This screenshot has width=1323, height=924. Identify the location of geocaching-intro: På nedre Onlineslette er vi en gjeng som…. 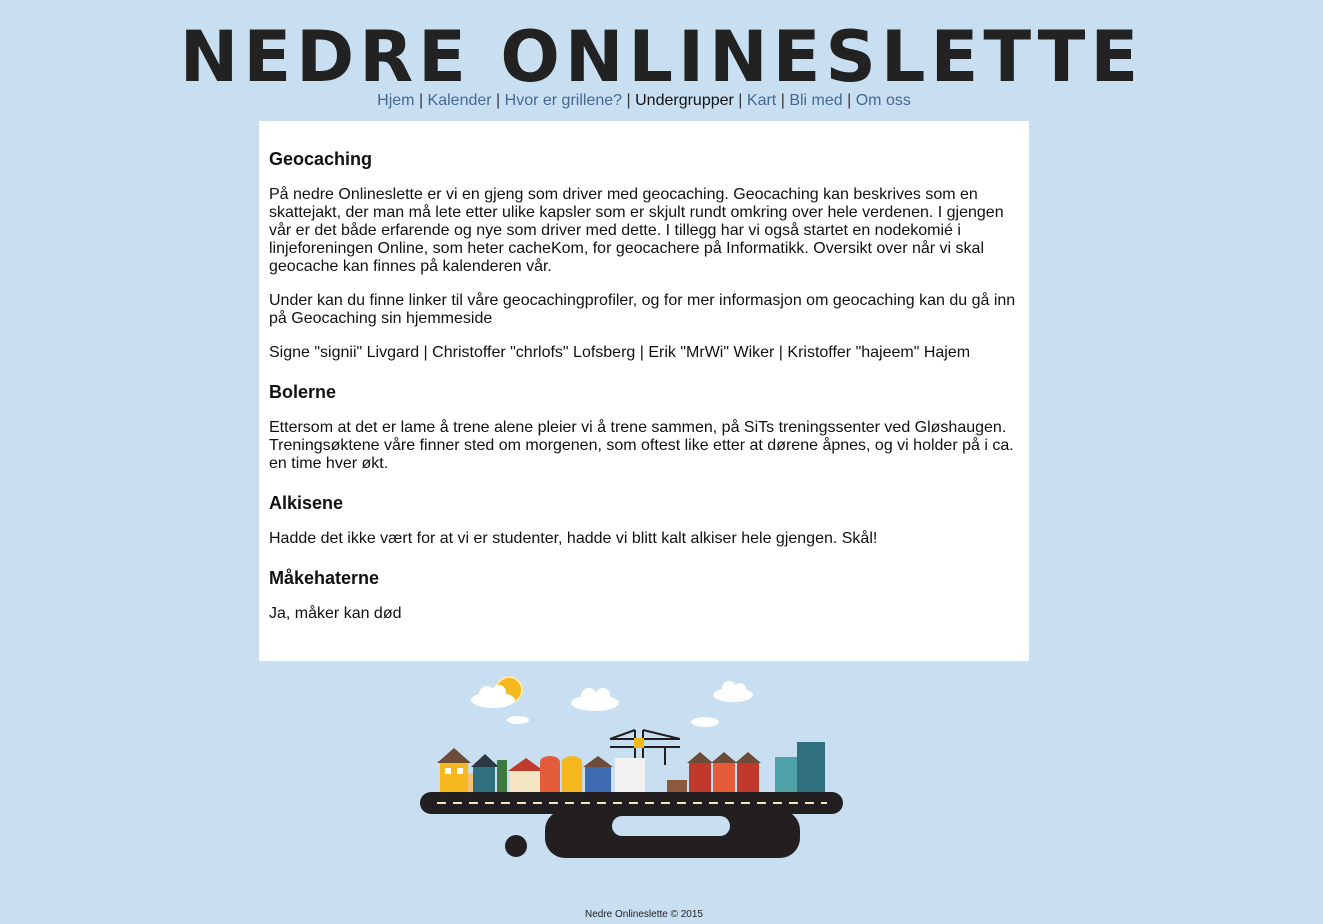
(636, 230).